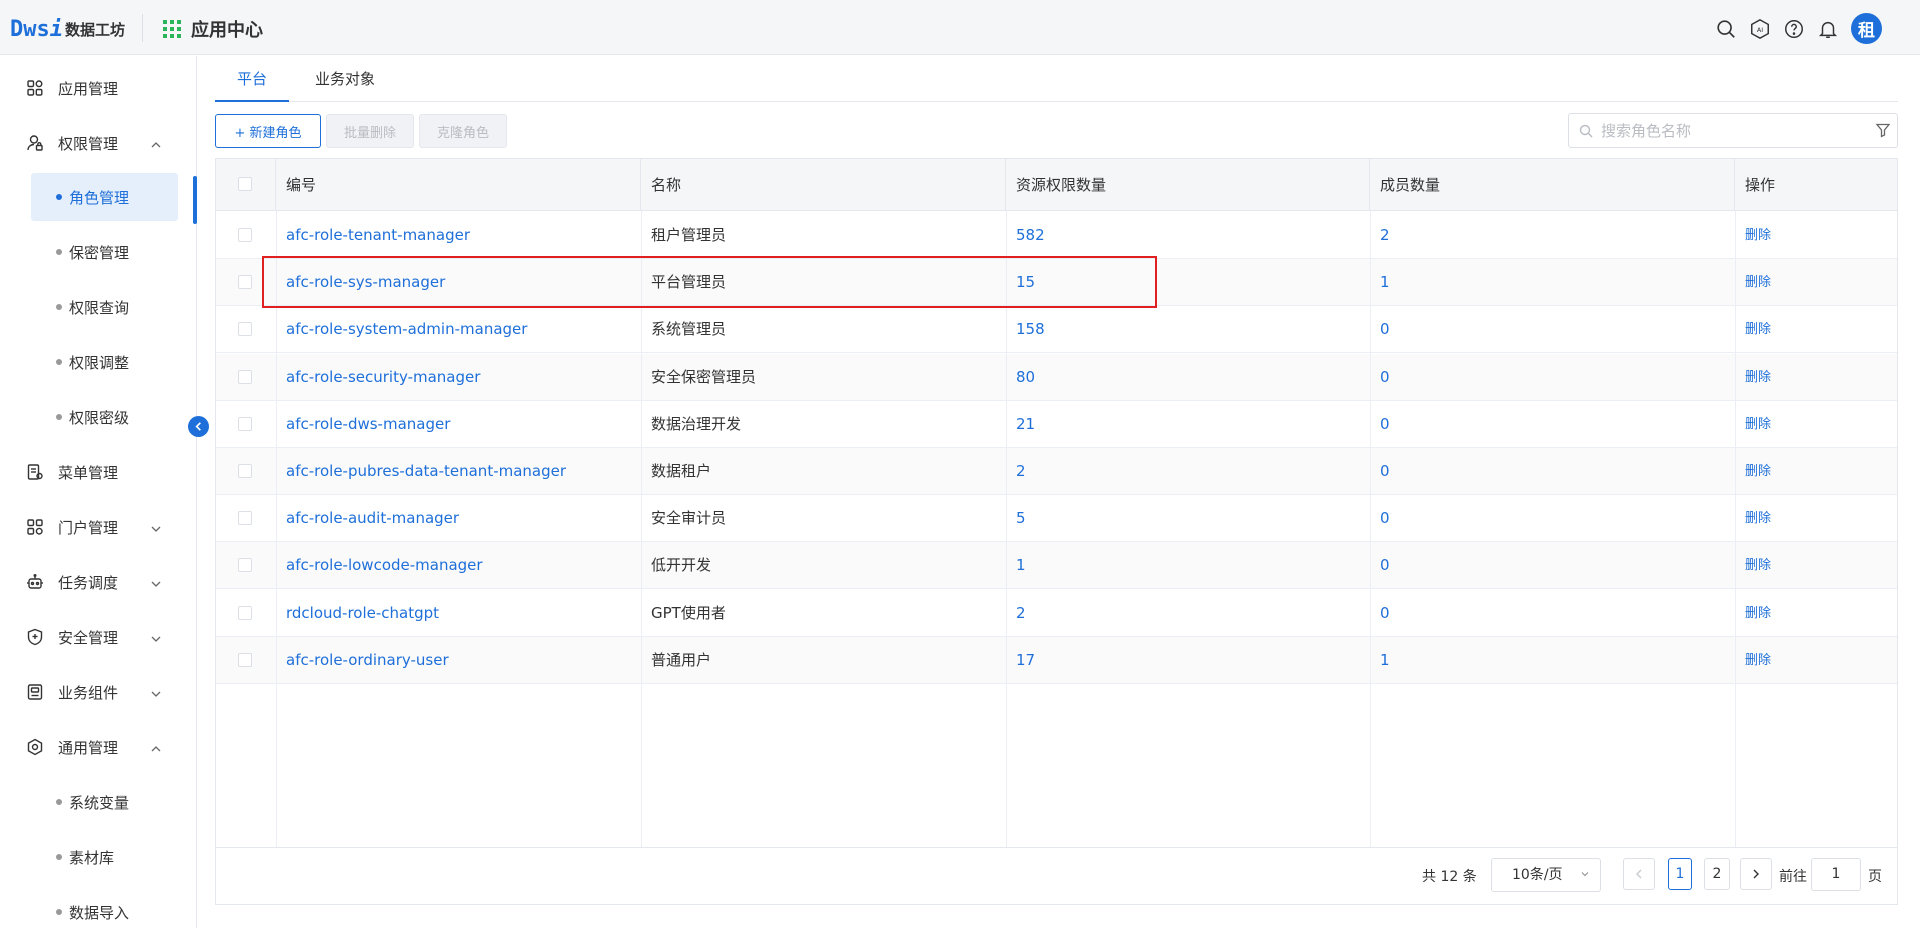 The image size is (1920, 928). Describe the element at coordinates (1756, 874) in the screenshot. I see `next-page-button` at that location.